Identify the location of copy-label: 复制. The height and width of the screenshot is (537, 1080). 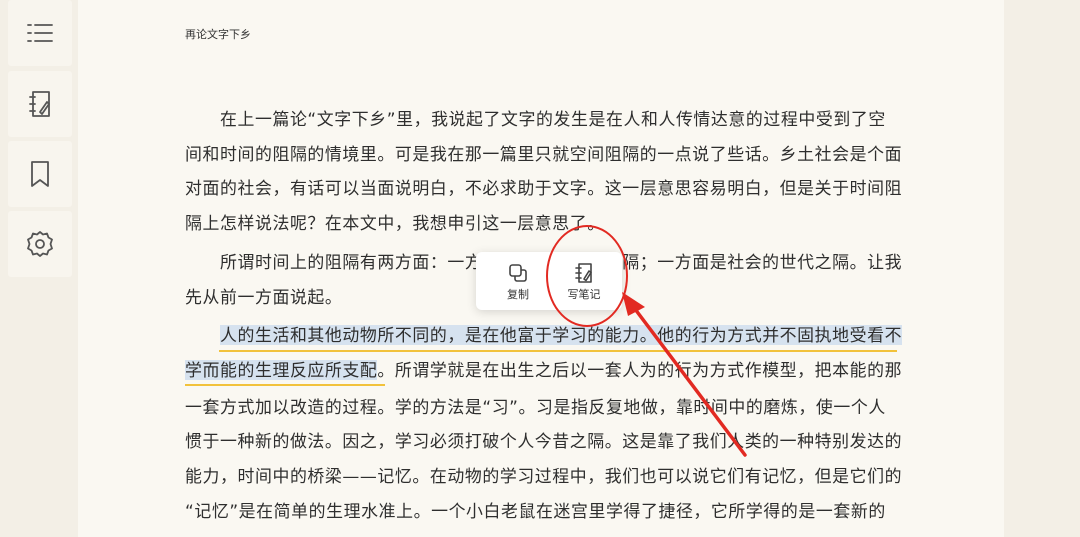
(518, 294).